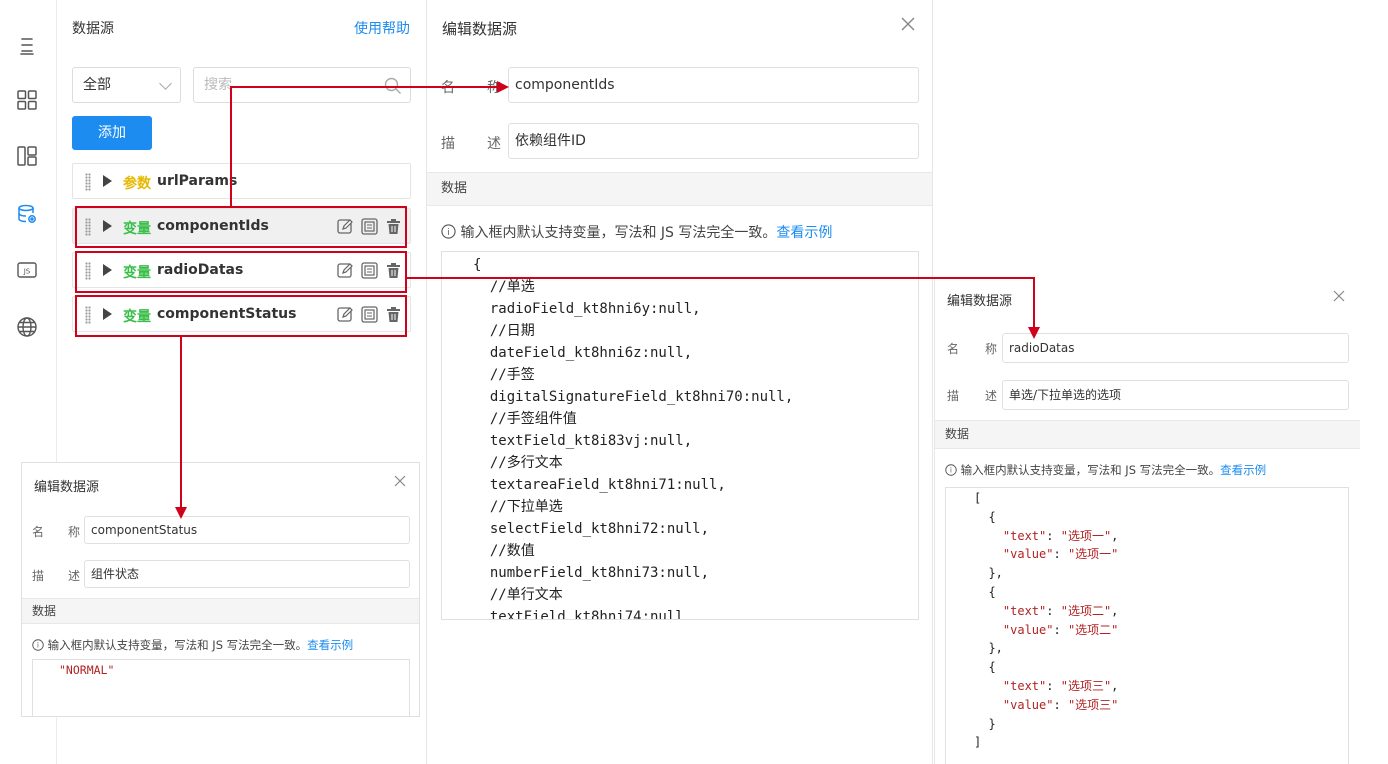 The image size is (1388, 764). Describe the element at coordinates (302, 85) in the screenshot. I see `search-box` at that location.